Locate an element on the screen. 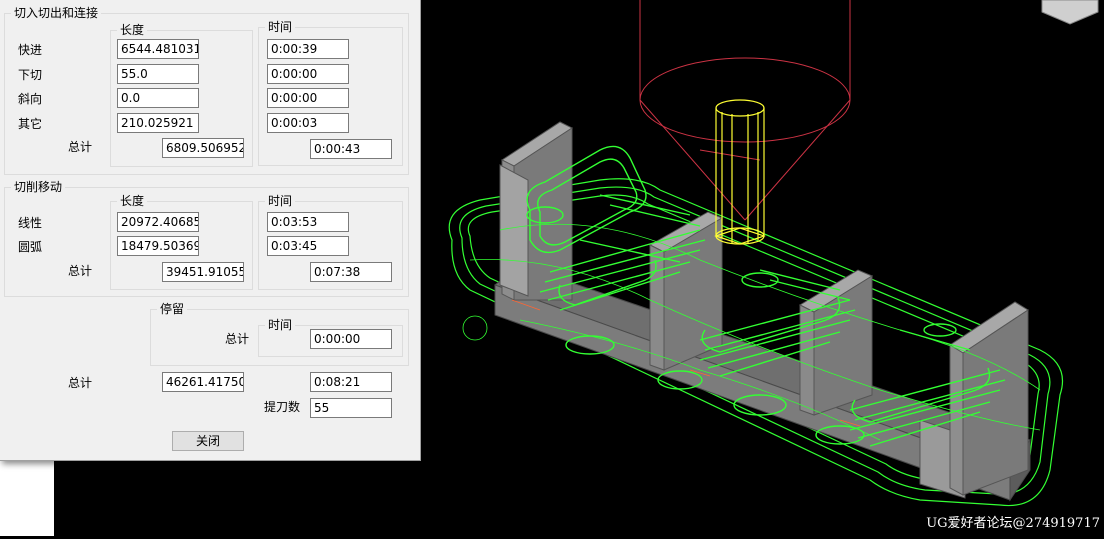 This screenshot has height=539, width=1104. linear-length-field: 20972.406857 is located at coordinates (158, 222).